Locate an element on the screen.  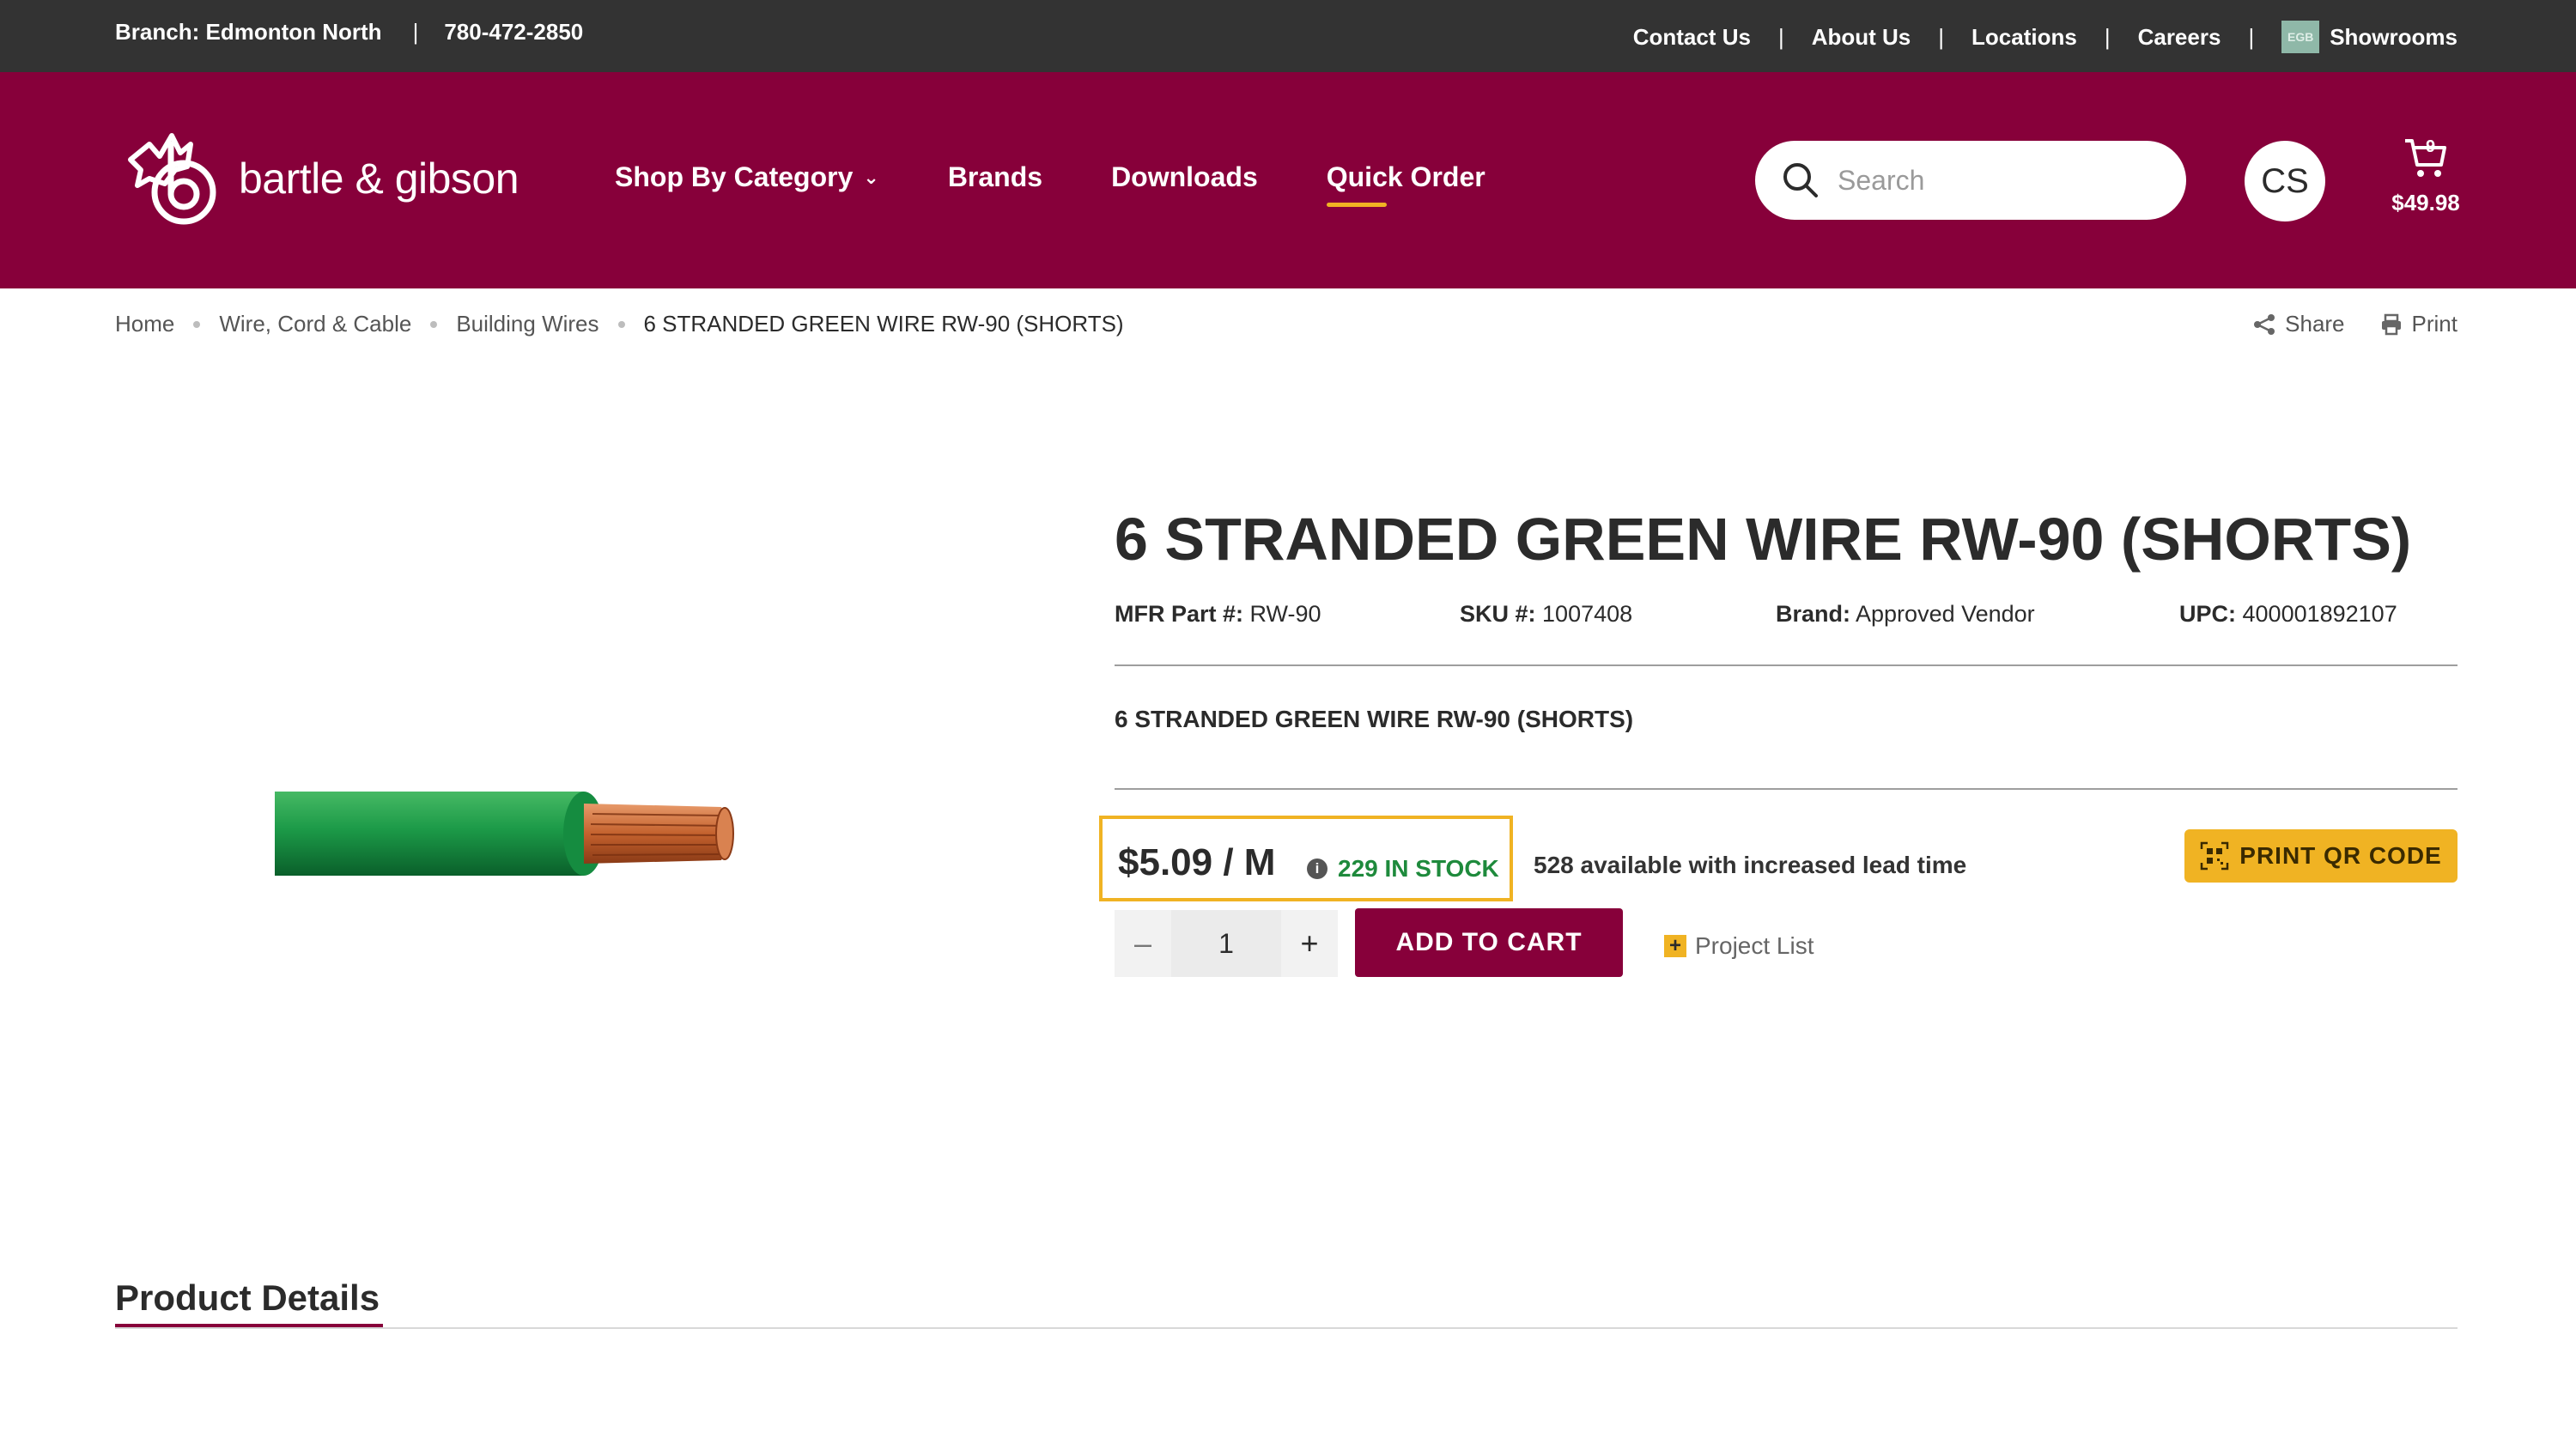
nav-brands: Brands is located at coordinates (995, 177).